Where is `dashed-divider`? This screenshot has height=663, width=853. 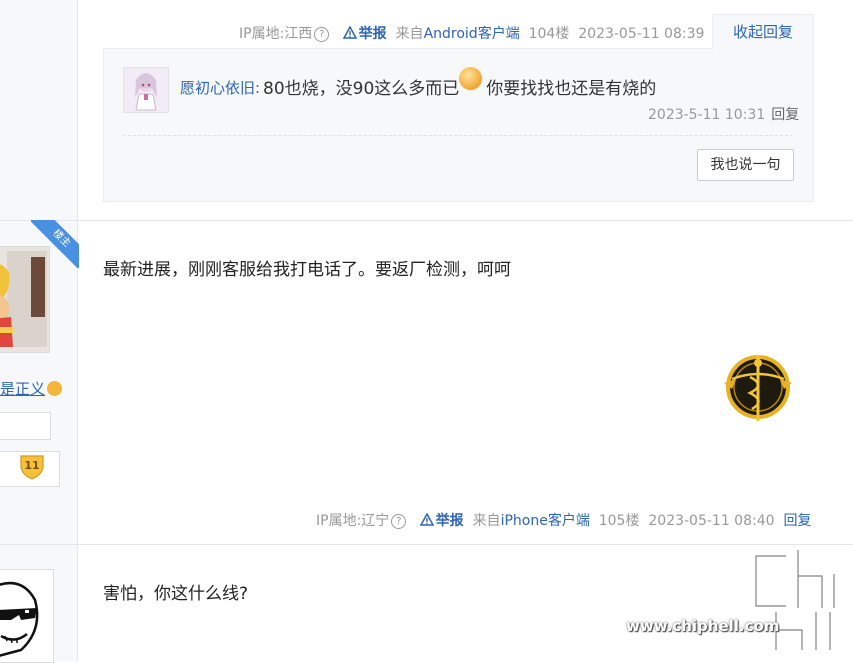
dashed-divider is located at coordinates (458, 135).